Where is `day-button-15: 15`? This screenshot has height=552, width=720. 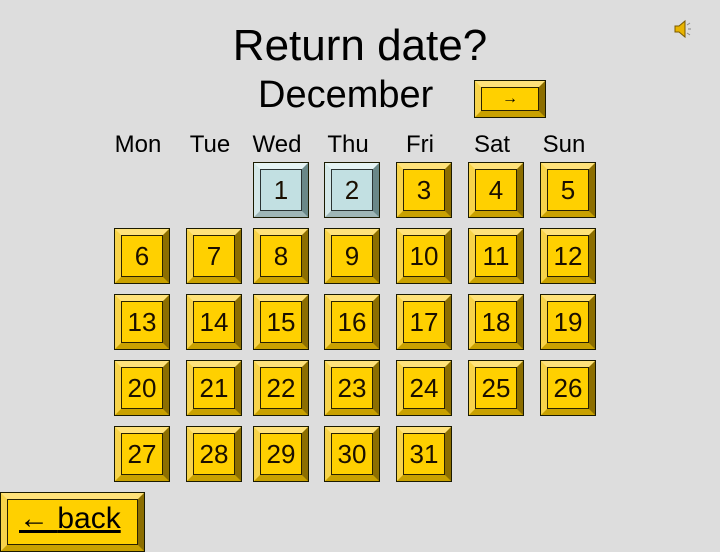 day-button-15: 15 is located at coordinates (281, 322).